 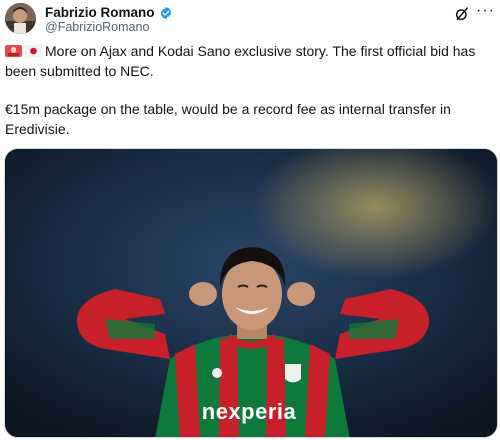 I want to click on tweet-header: Fabrizio Romano @FabrizioRomano ···, so click(x=250, y=19).